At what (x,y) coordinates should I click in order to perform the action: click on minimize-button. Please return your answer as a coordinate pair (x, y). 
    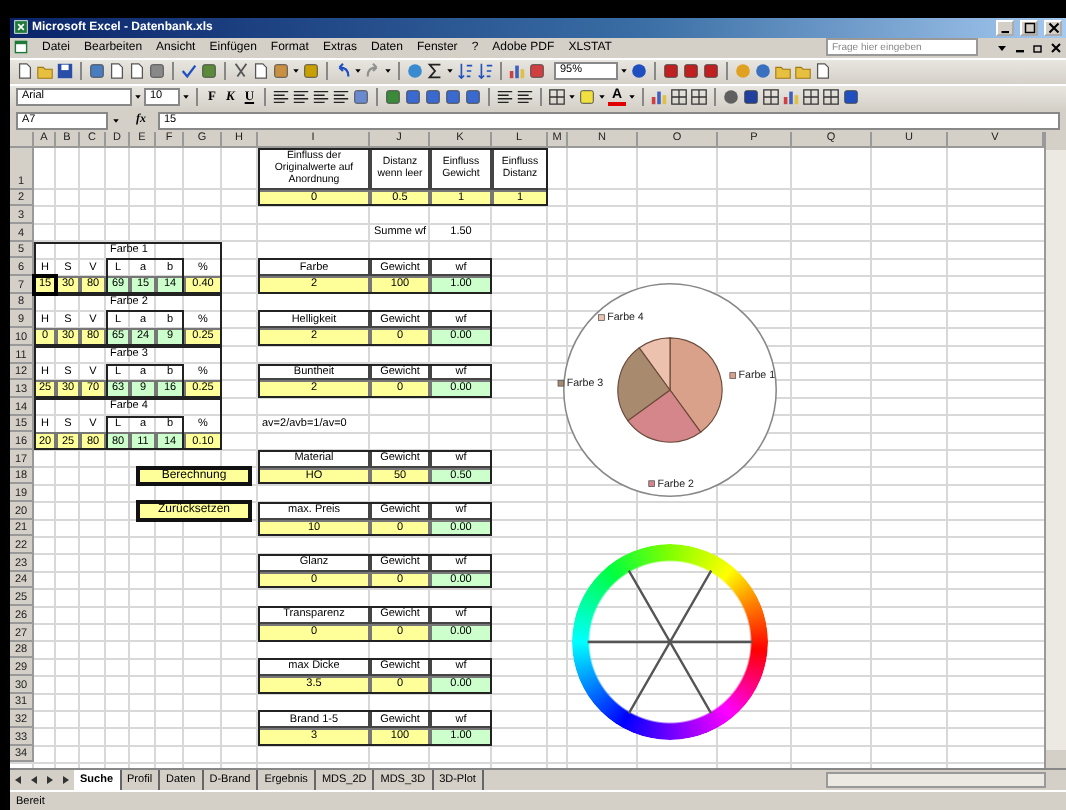
    Looking at the image, I should click on (1005, 27).